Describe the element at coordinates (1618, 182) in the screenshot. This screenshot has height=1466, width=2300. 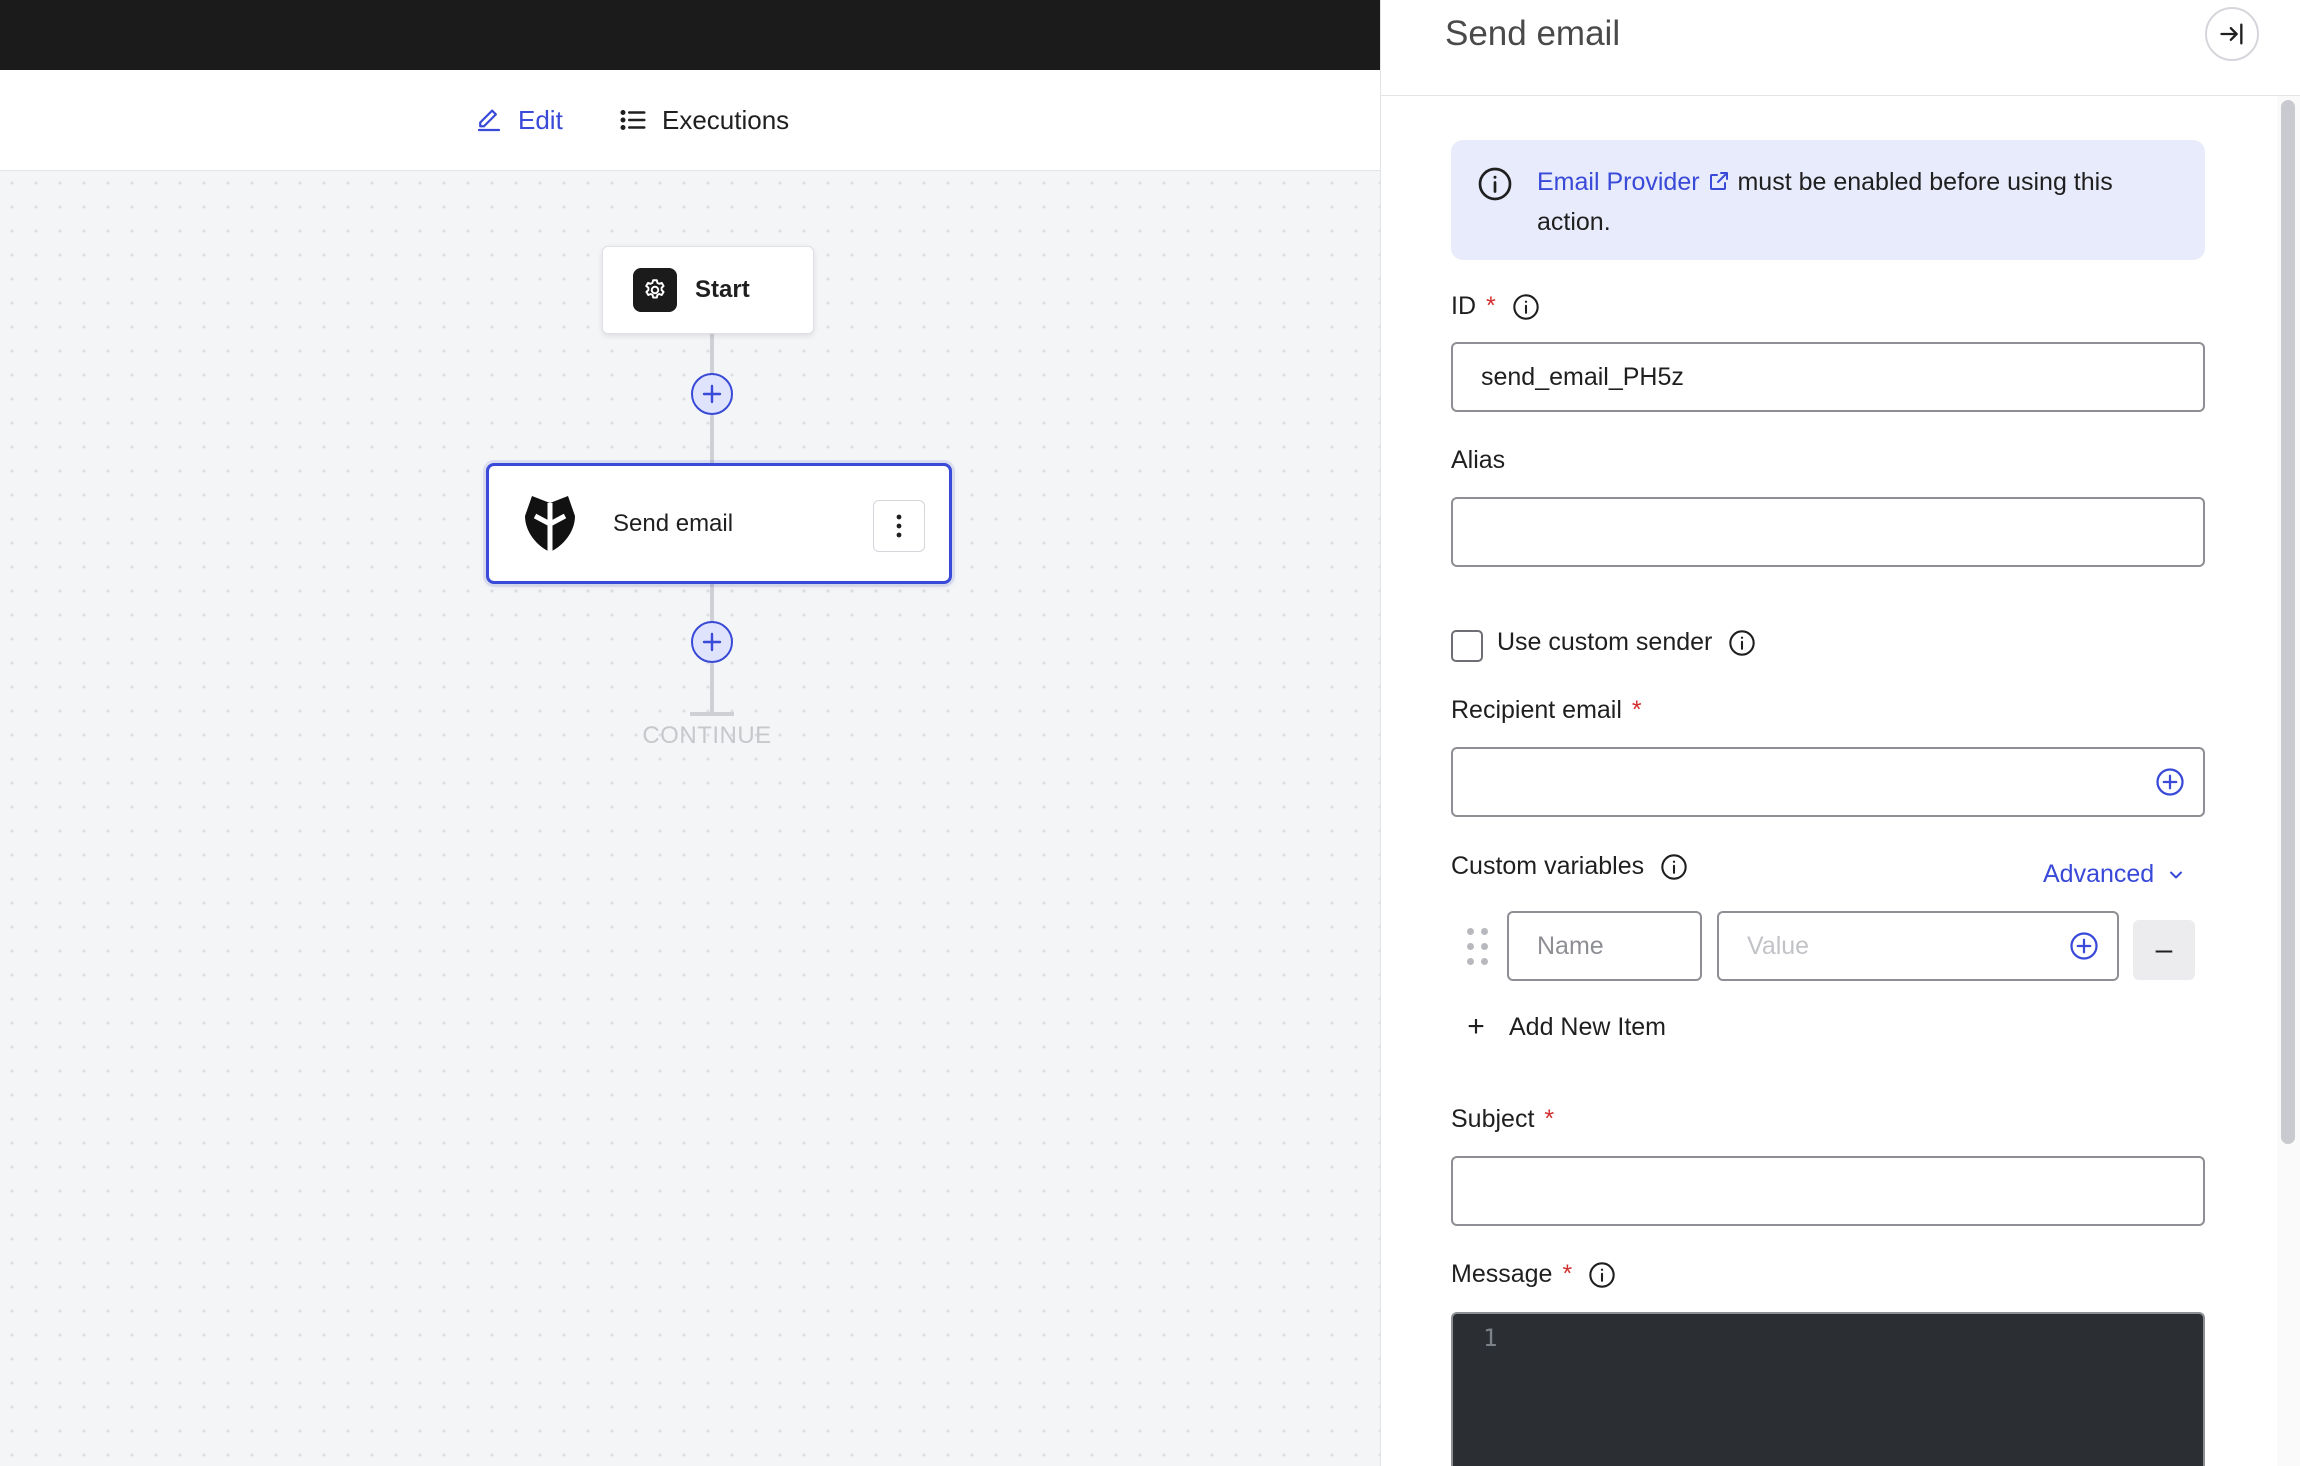
I see `email-provider-link-text: Email Provider` at that location.